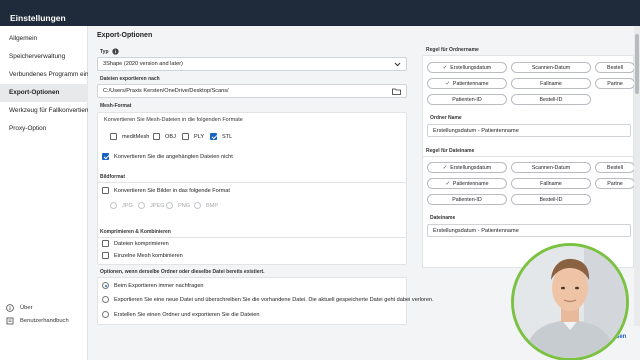 This screenshot has height=360, width=640. I want to click on file-chip-created: ✓ Erstellungsdatum, so click(467, 167).